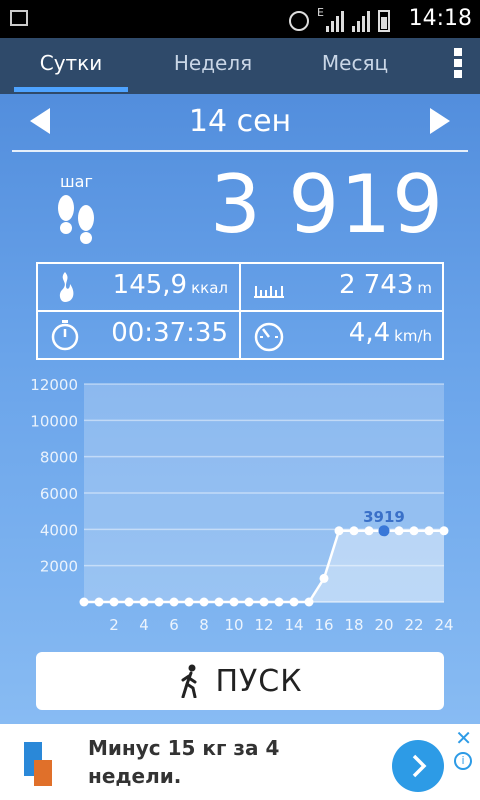  I want to click on chart-x-tick-label: 18, so click(353, 625).